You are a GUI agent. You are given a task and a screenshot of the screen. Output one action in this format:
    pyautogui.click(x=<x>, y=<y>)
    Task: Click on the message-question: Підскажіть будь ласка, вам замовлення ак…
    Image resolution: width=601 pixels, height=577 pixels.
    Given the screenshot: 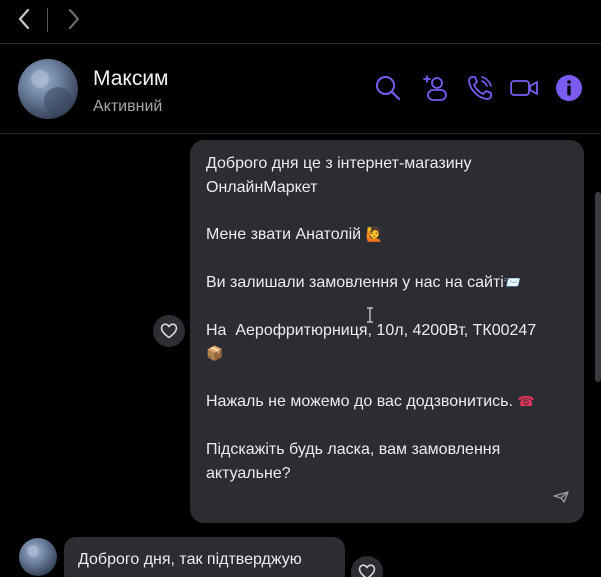 What is the action you would take?
    pyautogui.click(x=355, y=461)
    